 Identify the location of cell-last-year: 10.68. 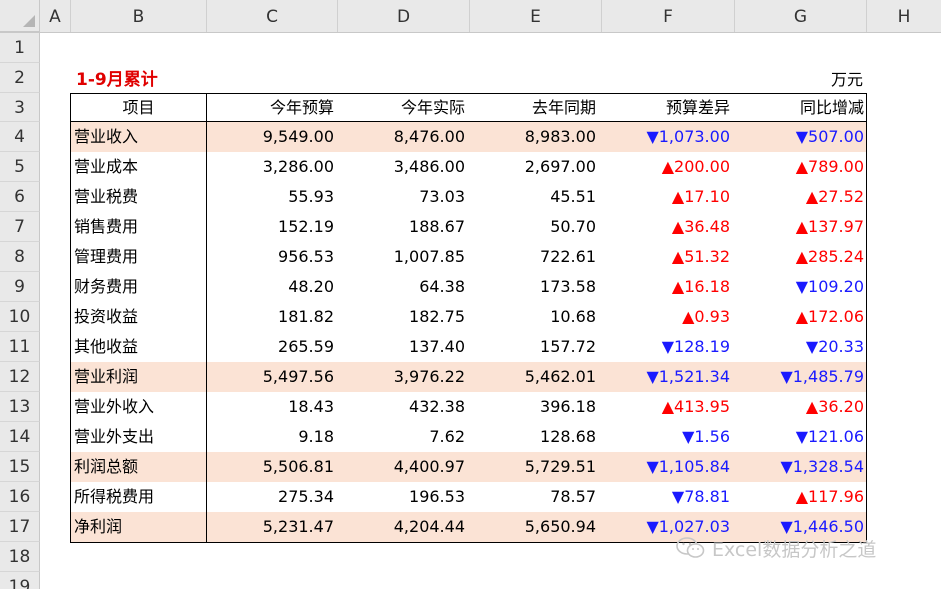
(533, 317).